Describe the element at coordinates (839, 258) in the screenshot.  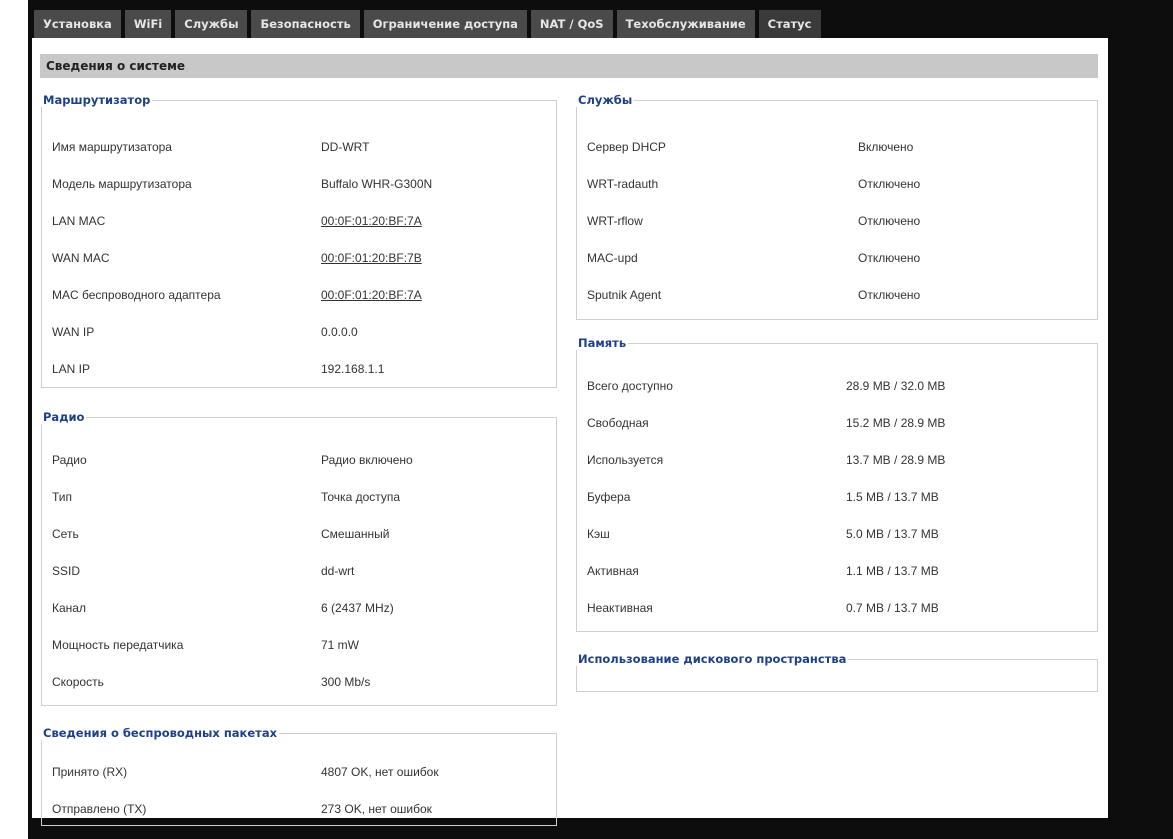
I see `mac-upd-row: MAC-upd Отключено` at that location.